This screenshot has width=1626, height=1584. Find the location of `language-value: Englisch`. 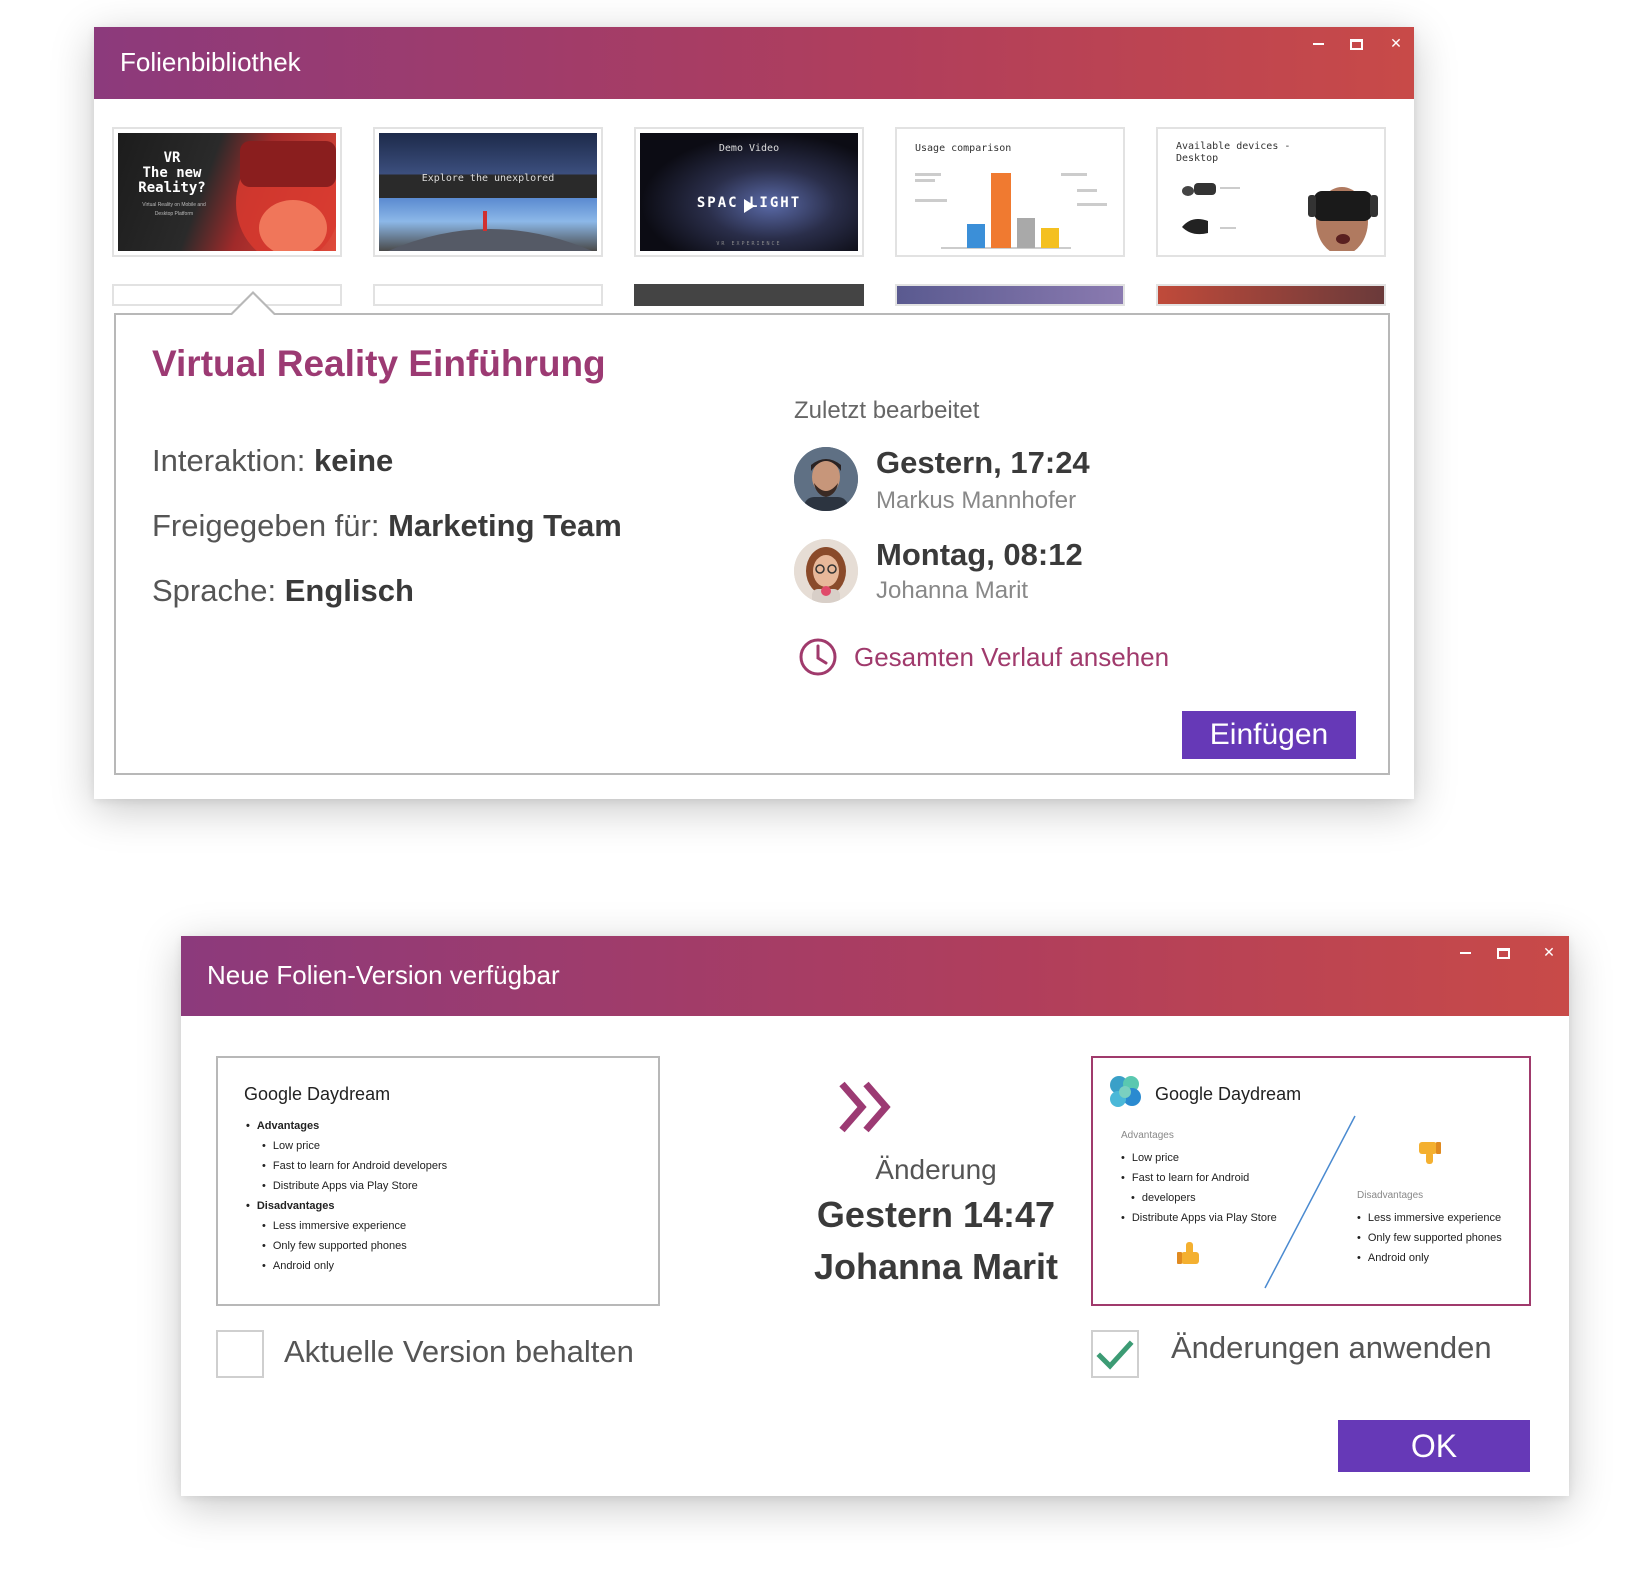

language-value: Englisch is located at coordinates (349, 590).